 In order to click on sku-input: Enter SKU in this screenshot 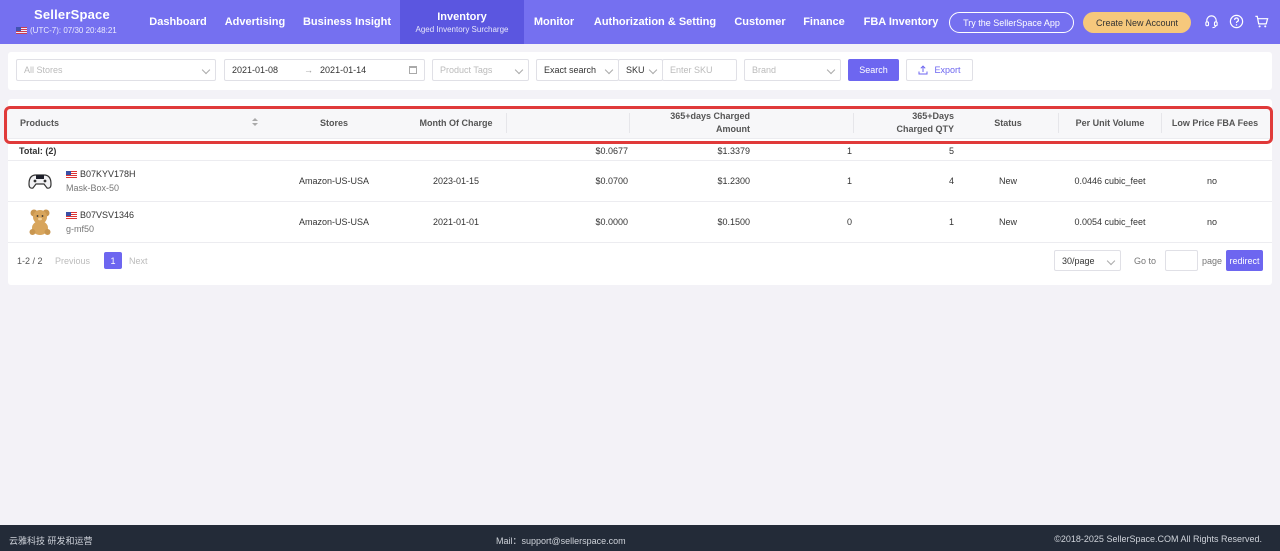, I will do `click(699, 70)`.